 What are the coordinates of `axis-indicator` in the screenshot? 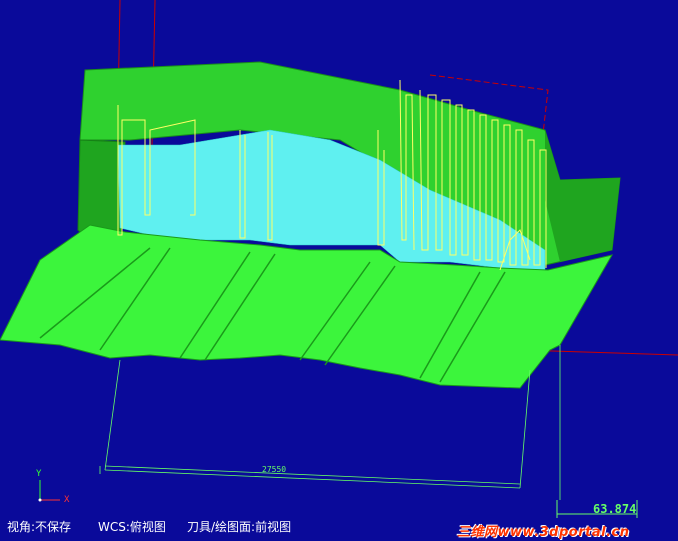 It's located at (49, 491).